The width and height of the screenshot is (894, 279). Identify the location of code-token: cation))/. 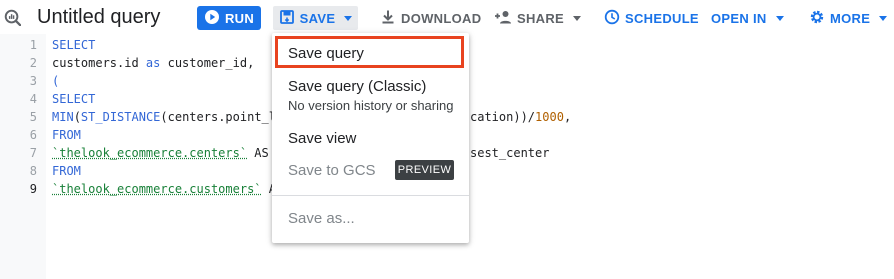
(503, 117).